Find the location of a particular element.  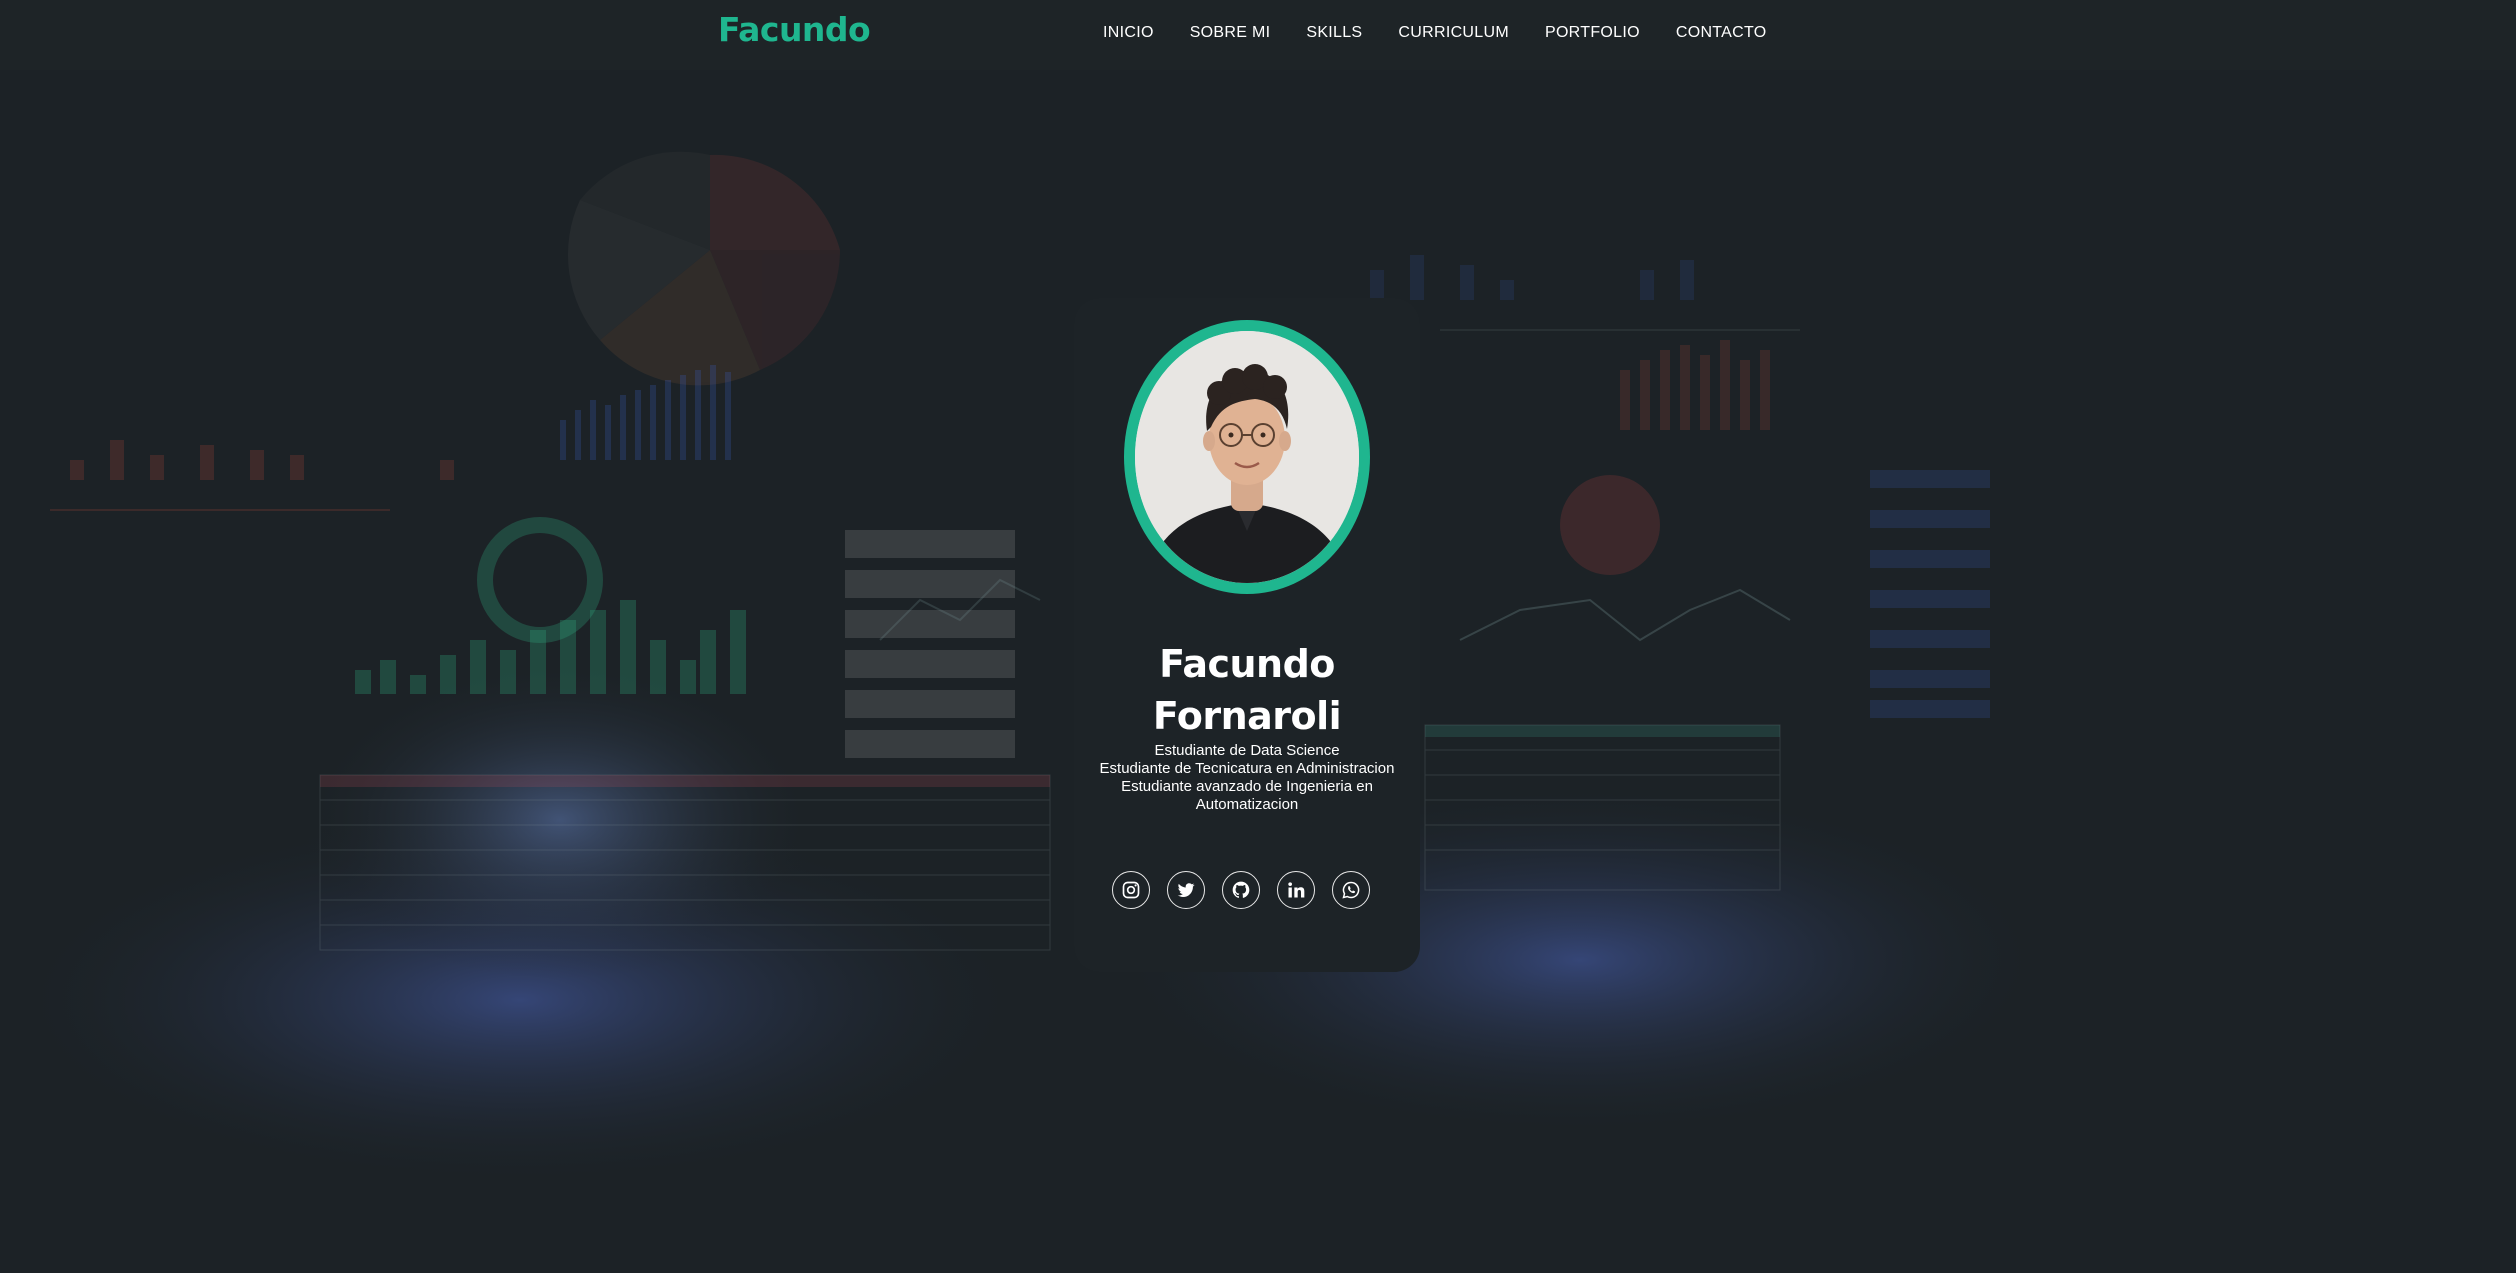

linkedin-icon is located at coordinates (1296, 890).